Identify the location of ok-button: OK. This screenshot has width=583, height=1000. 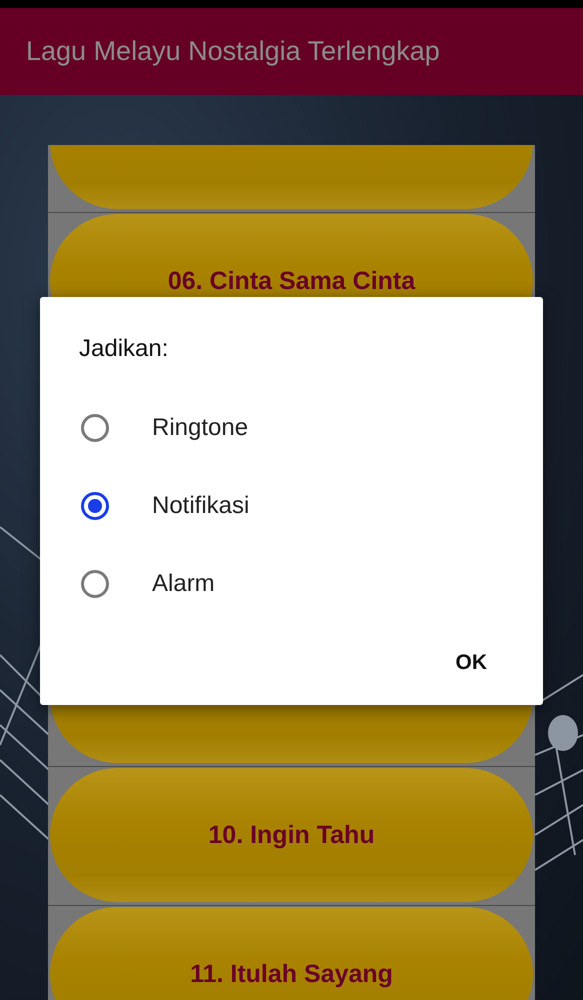
(471, 663).